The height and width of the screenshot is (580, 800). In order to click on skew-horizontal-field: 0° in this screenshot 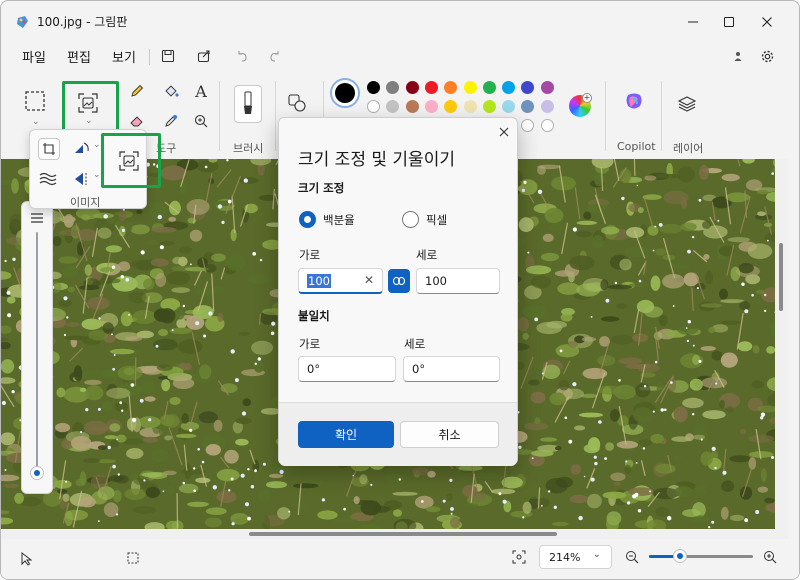, I will do `click(347, 369)`.